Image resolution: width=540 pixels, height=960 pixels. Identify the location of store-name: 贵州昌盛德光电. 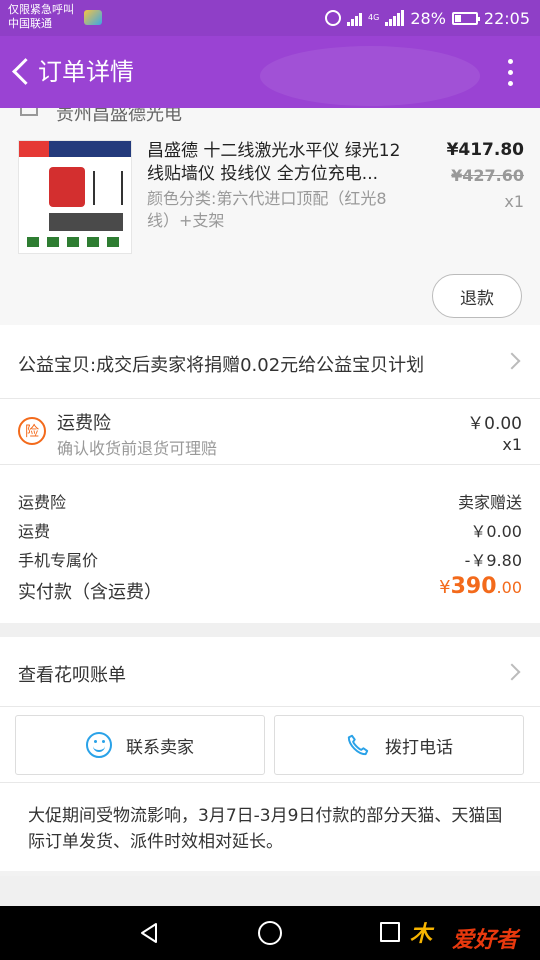
(119, 116).